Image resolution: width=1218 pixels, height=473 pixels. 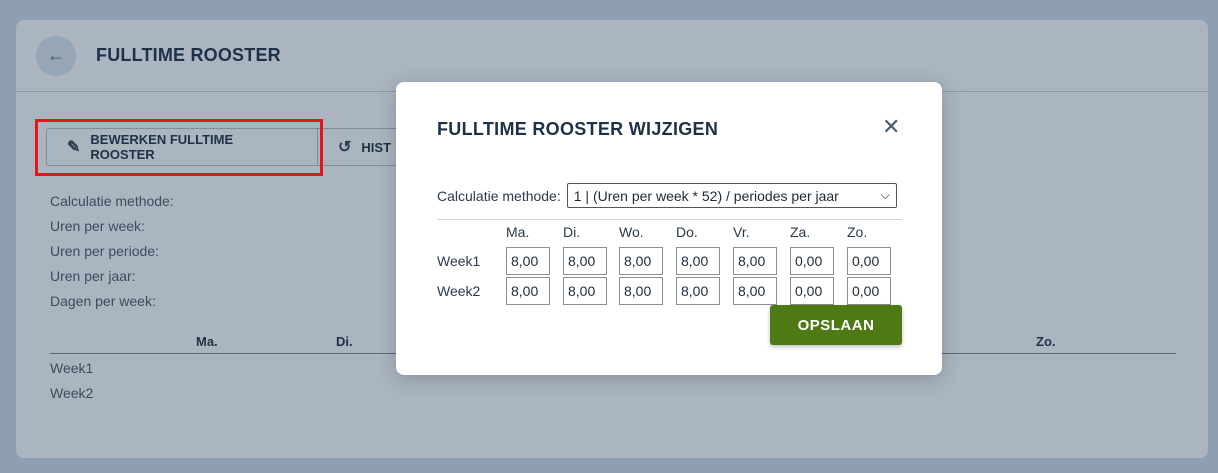 What do you see at coordinates (71, 381) in the screenshot?
I see `background-week-labels: Week1 Week2` at bounding box center [71, 381].